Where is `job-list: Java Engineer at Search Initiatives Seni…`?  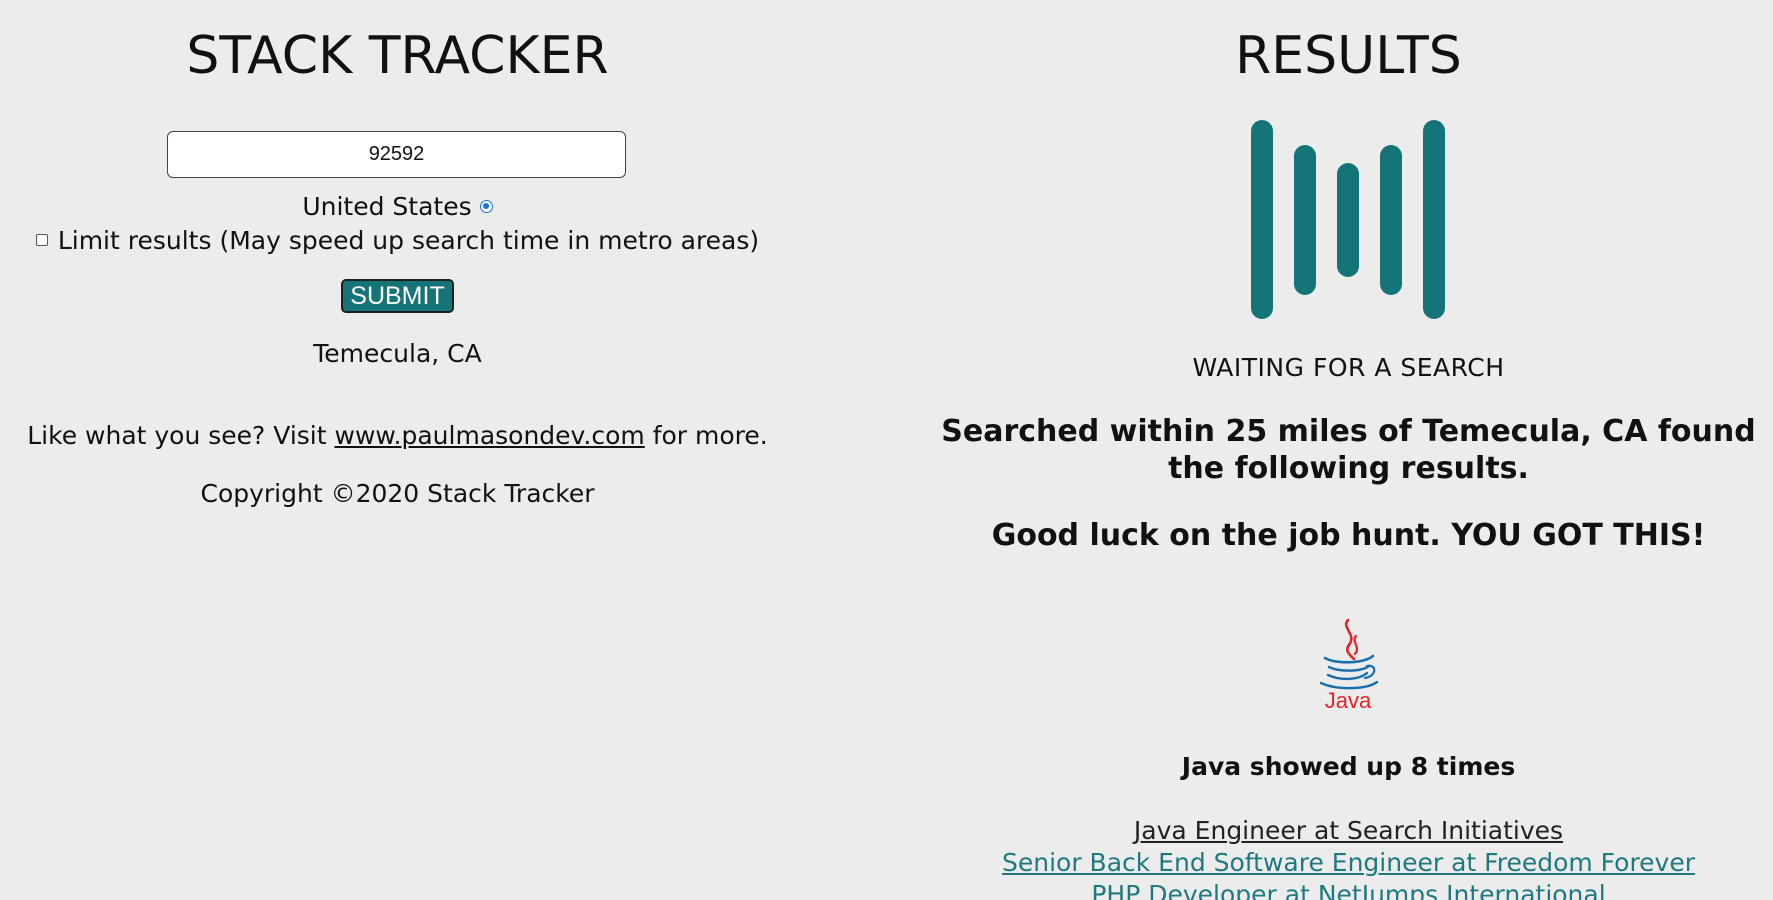 job-list: Java Engineer at Search Initiatives Seni… is located at coordinates (1342, 857).